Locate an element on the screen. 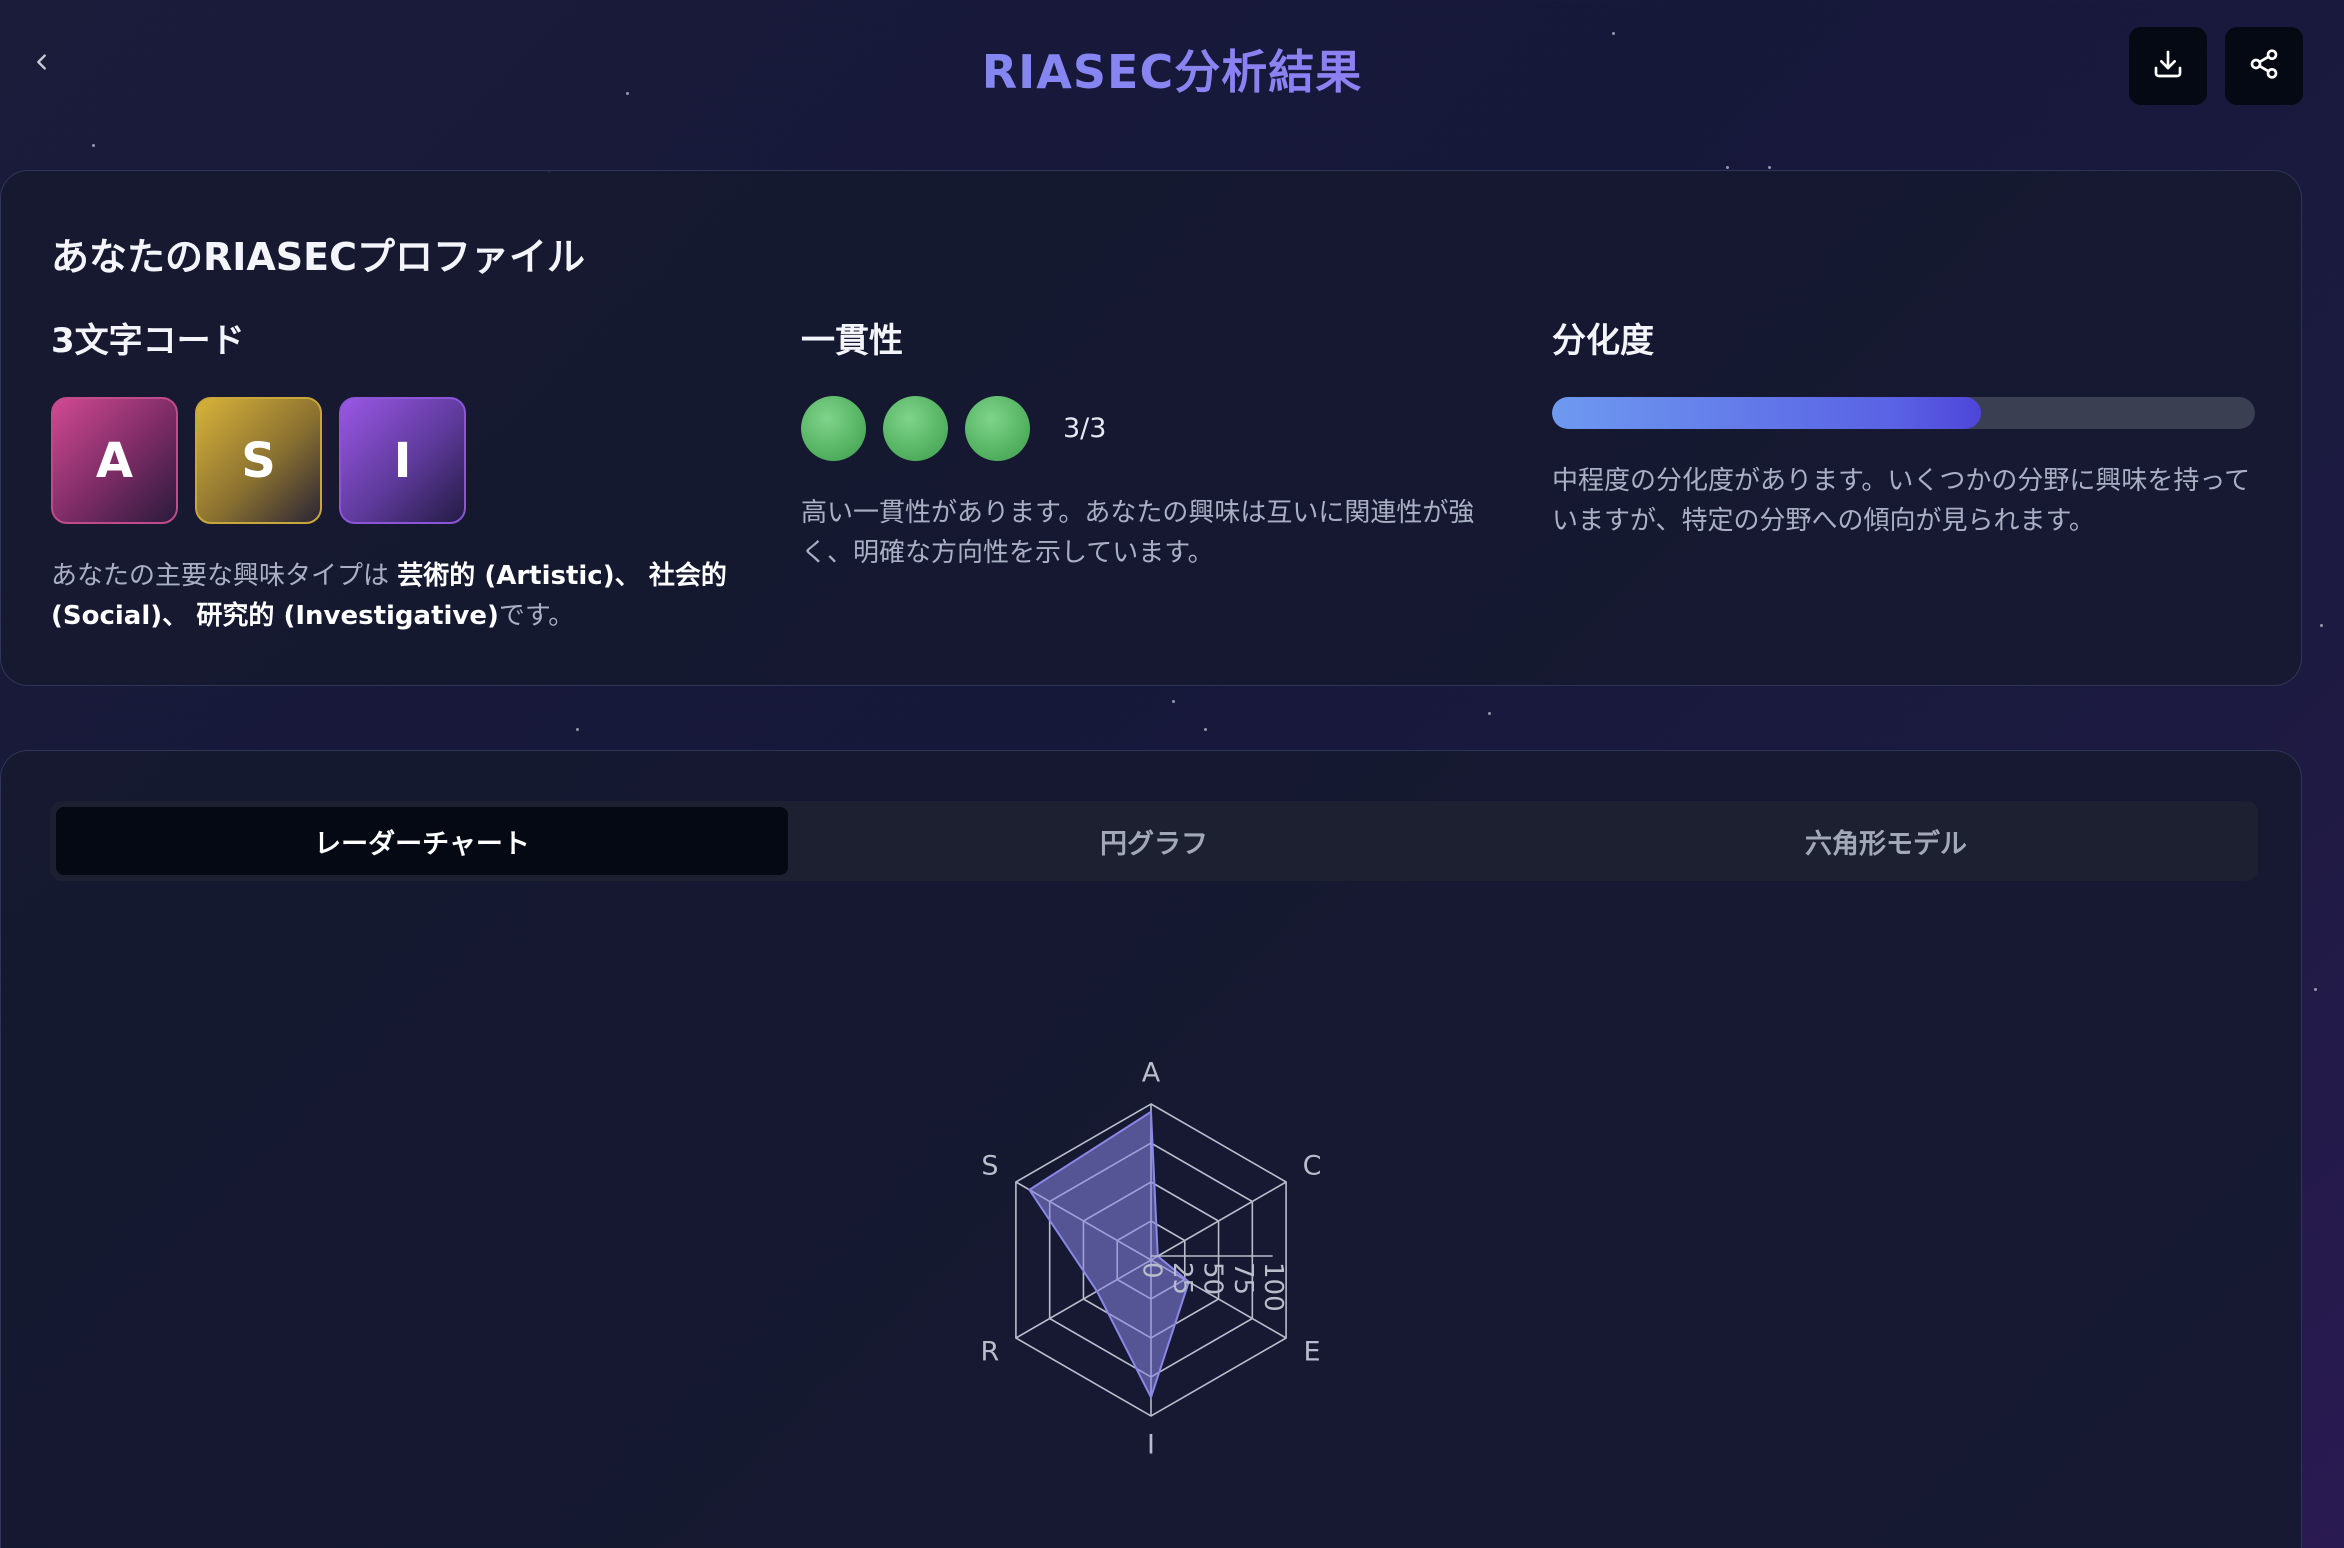  code-tiles: A S I is located at coordinates (258, 460).